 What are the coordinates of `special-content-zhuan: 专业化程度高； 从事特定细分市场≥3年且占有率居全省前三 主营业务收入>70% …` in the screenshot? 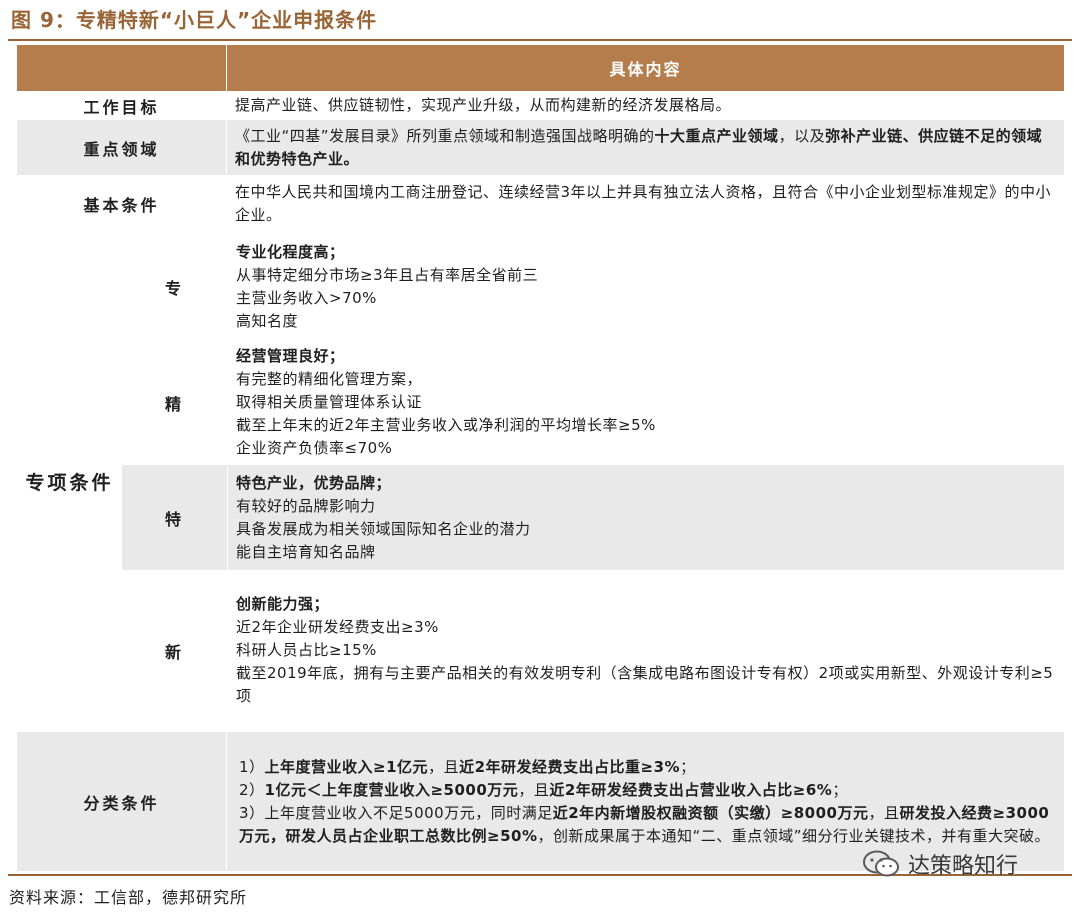 It's located at (646, 286).